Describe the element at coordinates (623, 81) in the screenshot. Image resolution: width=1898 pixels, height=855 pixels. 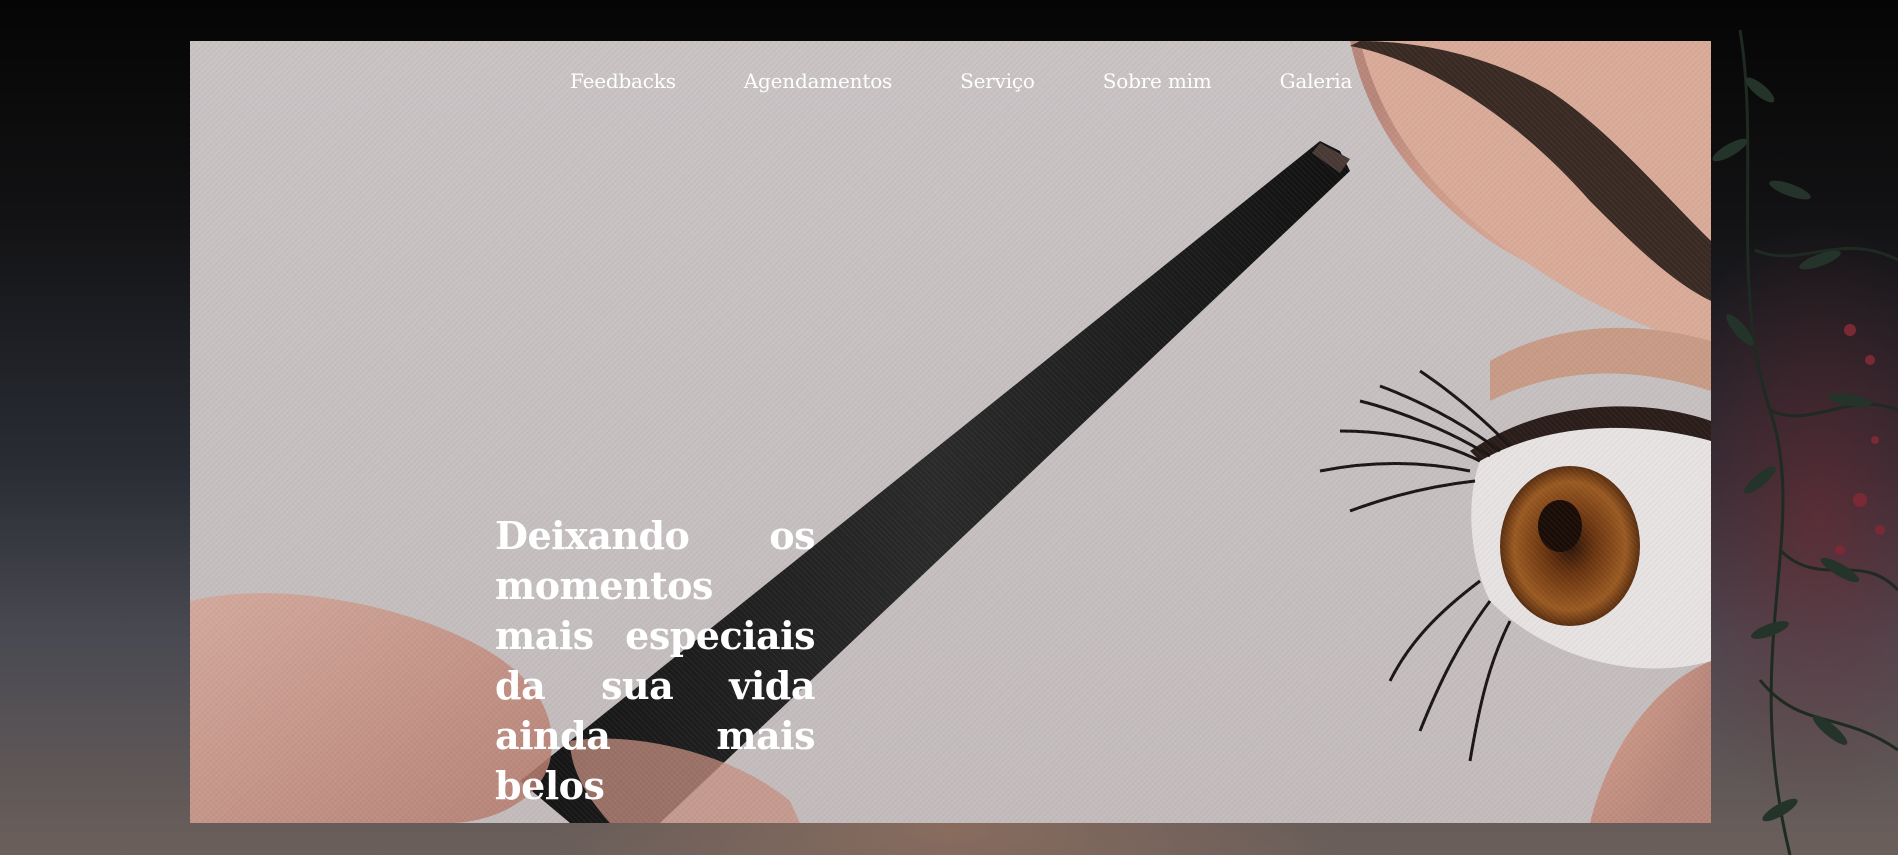
I see `nav-link-feedbacks: Feedbacks` at that location.